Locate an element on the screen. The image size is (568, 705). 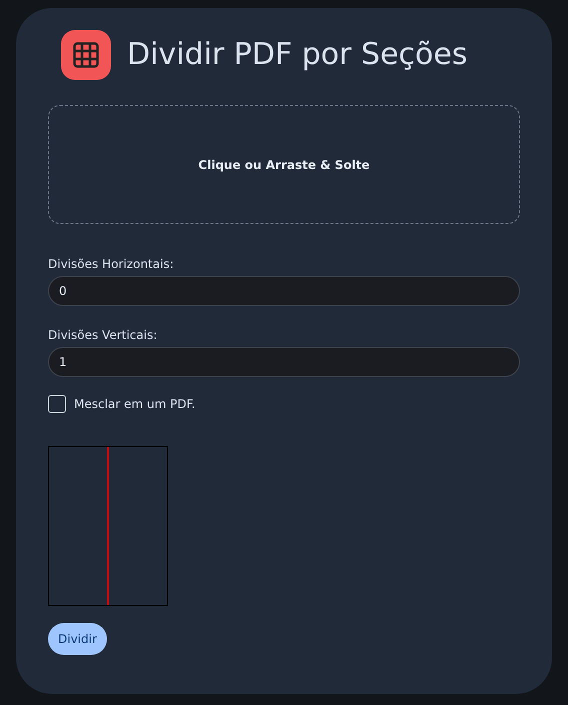
field-label: Divisões Verticais: is located at coordinates (103, 335).